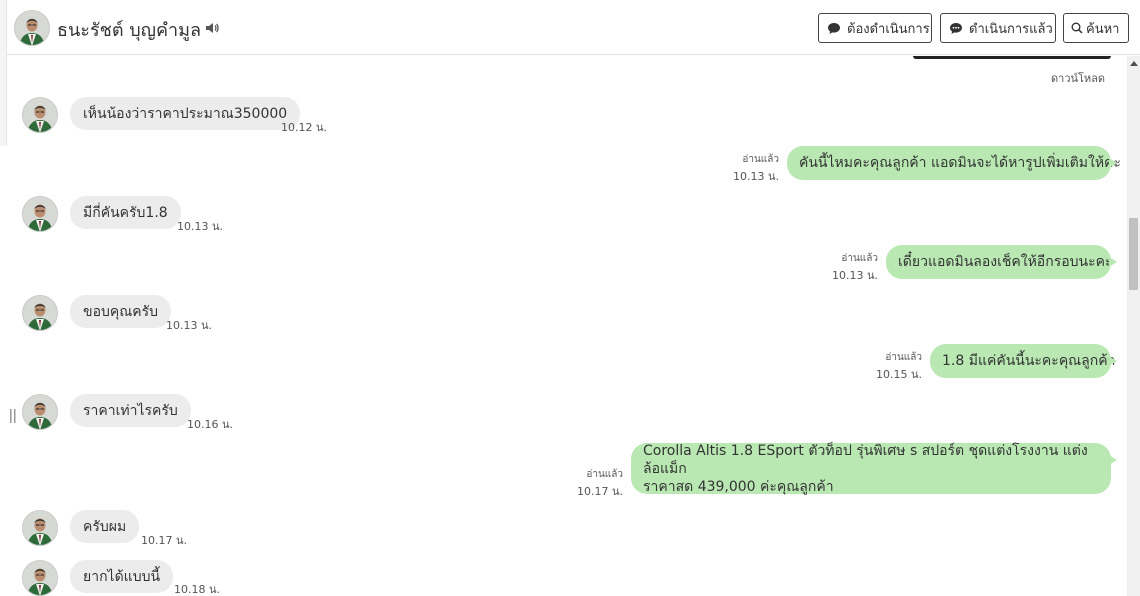 The image size is (1140, 596). Describe the element at coordinates (32, 28) in the screenshot. I see `contact-avatar` at that location.